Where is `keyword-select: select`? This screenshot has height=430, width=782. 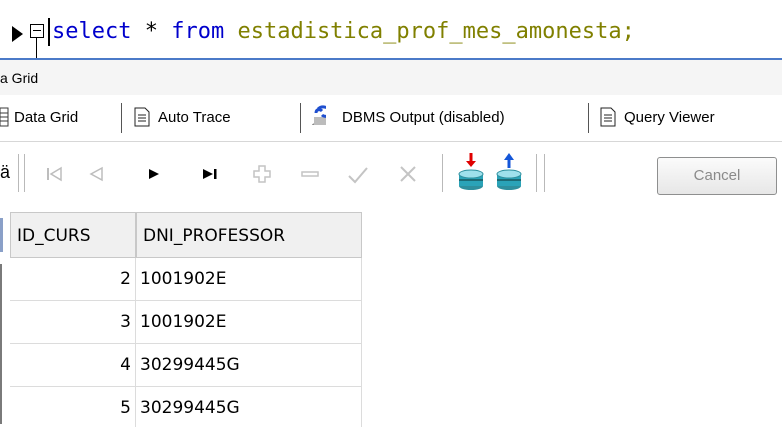 keyword-select: select is located at coordinates (92, 31).